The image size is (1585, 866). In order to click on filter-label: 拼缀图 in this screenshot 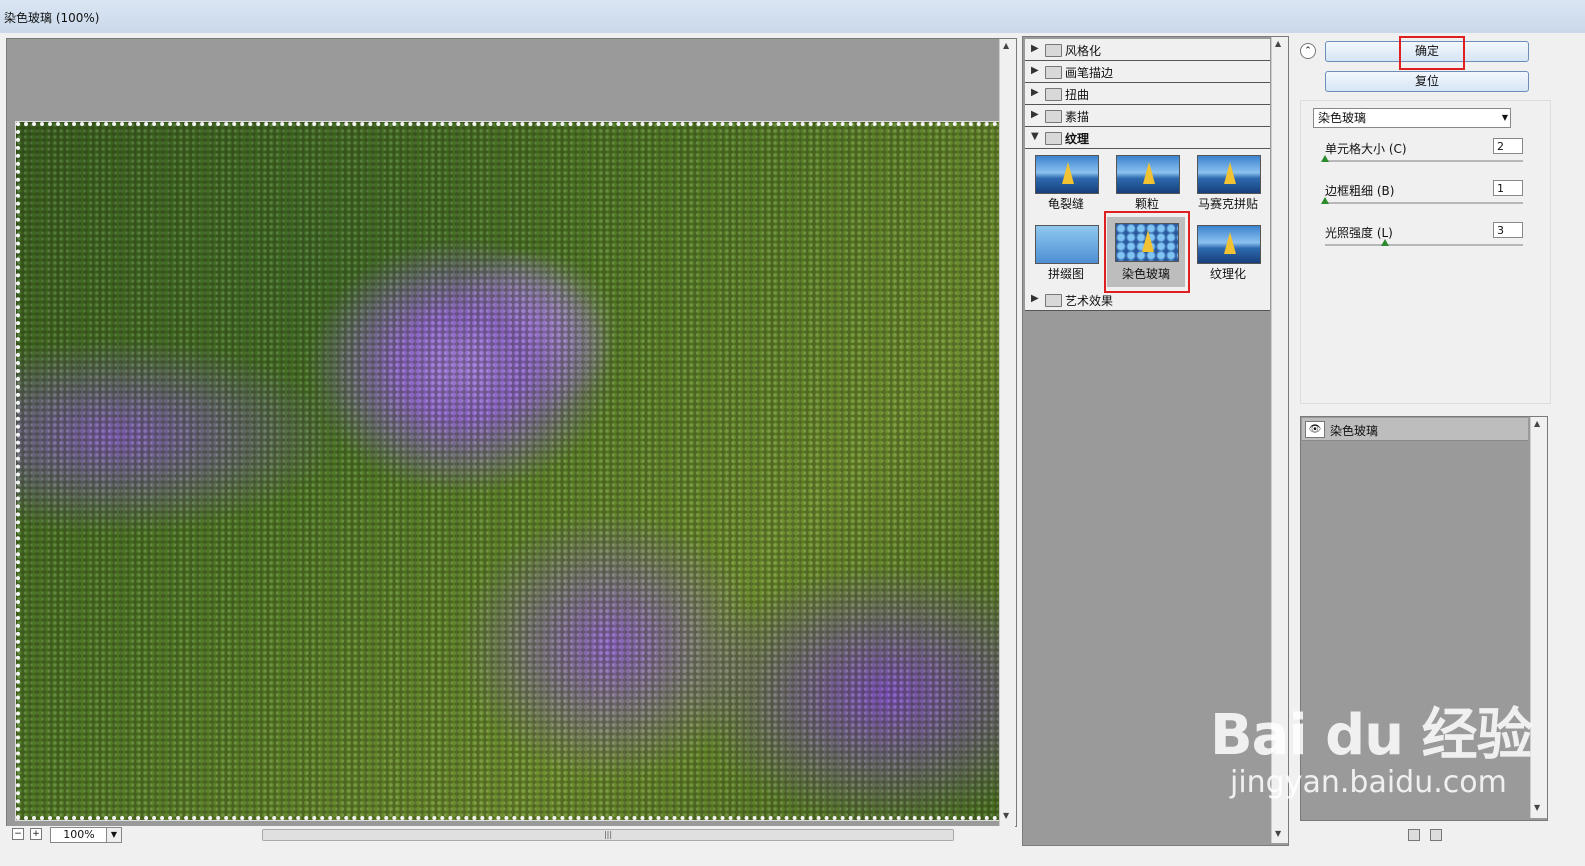, I will do `click(1065, 274)`.